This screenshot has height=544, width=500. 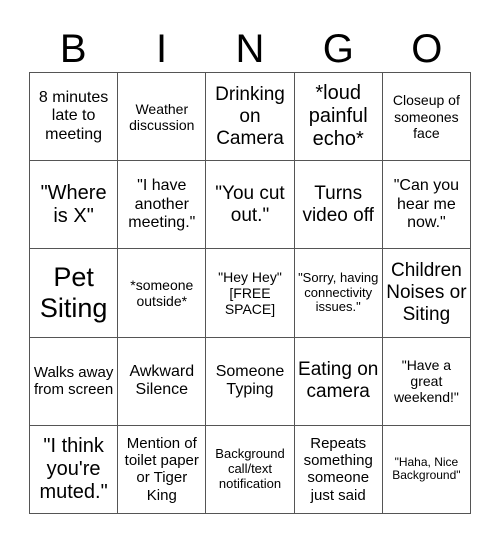 What do you see at coordinates (427, 49) in the screenshot?
I see `header-letter-o: O` at bounding box center [427, 49].